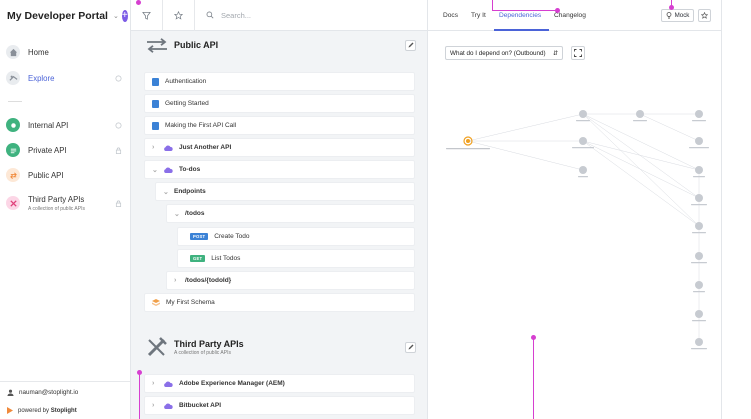 This screenshot has height=419, width=751. What do you see at coordinates (281, 45) in the screenshot?
I see `group-public-api: Public API` at bounding box center [281, 45].